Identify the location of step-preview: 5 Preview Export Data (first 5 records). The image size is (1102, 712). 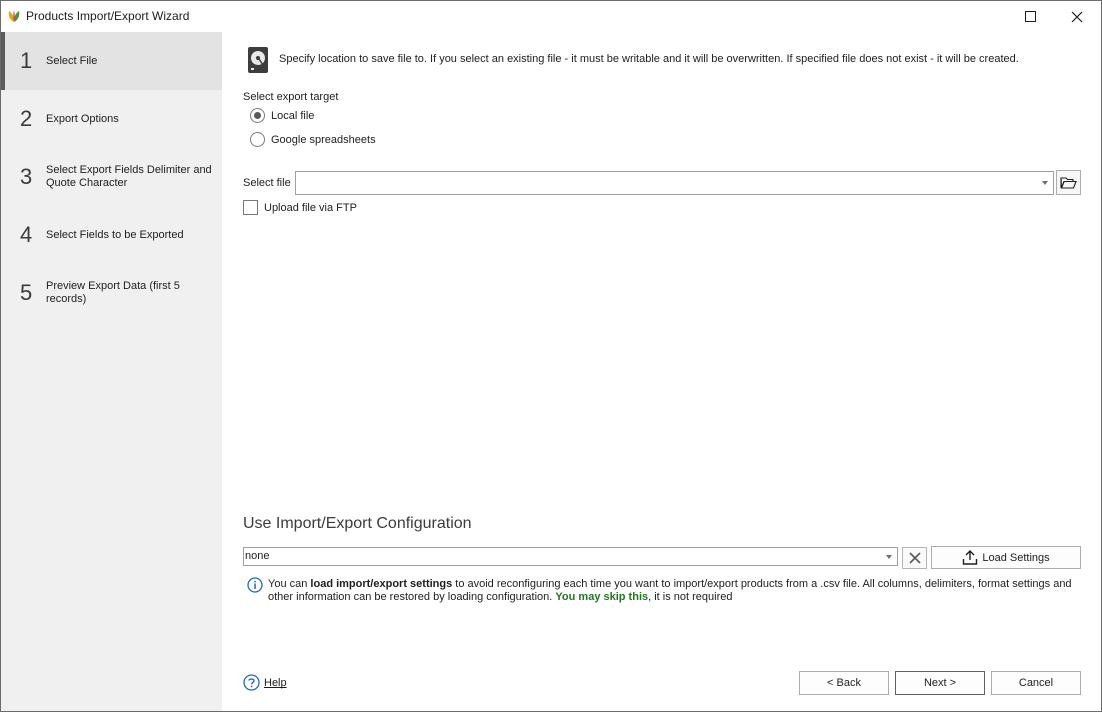
(111, 293).